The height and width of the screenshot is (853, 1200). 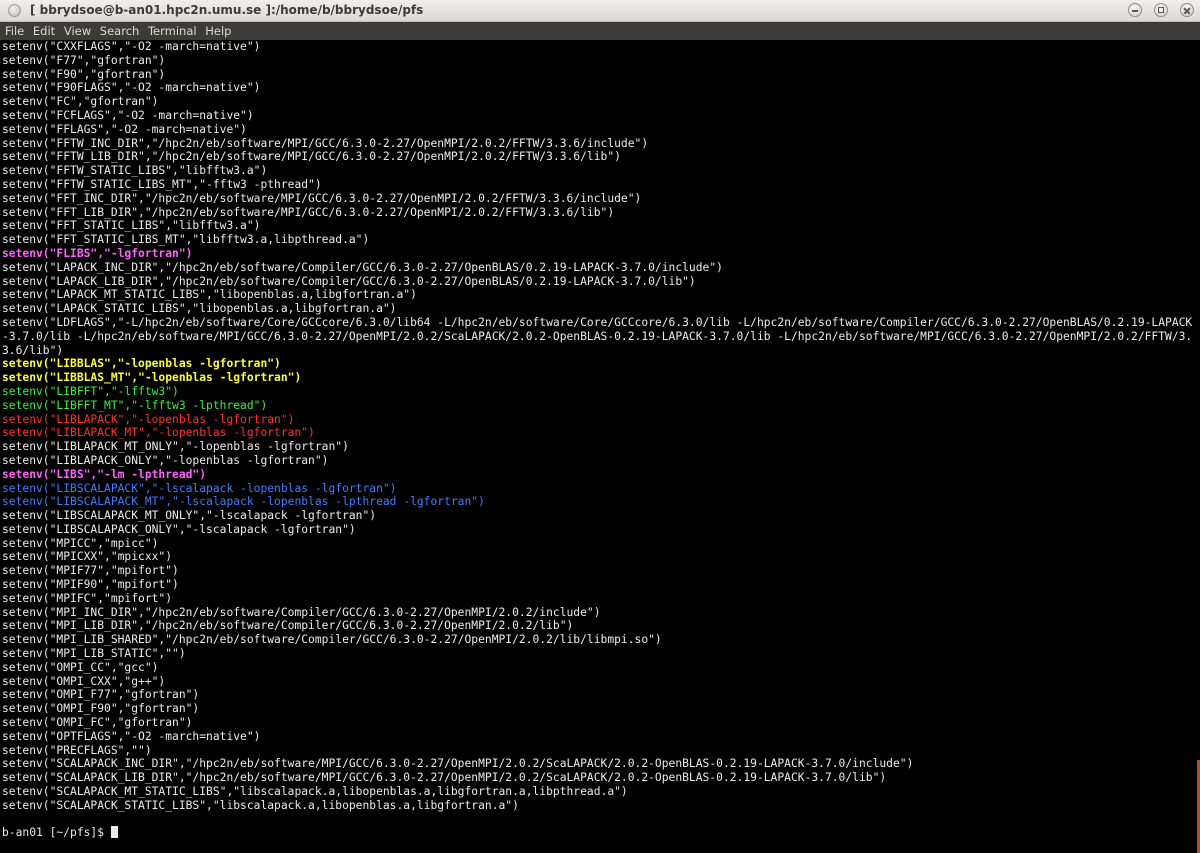 What do you see at coordinates (94, 654) in the screenshot?
I see `terminal-line: setenv("MPI_LIB_STATIC","")` at bounding box center [94, 654].